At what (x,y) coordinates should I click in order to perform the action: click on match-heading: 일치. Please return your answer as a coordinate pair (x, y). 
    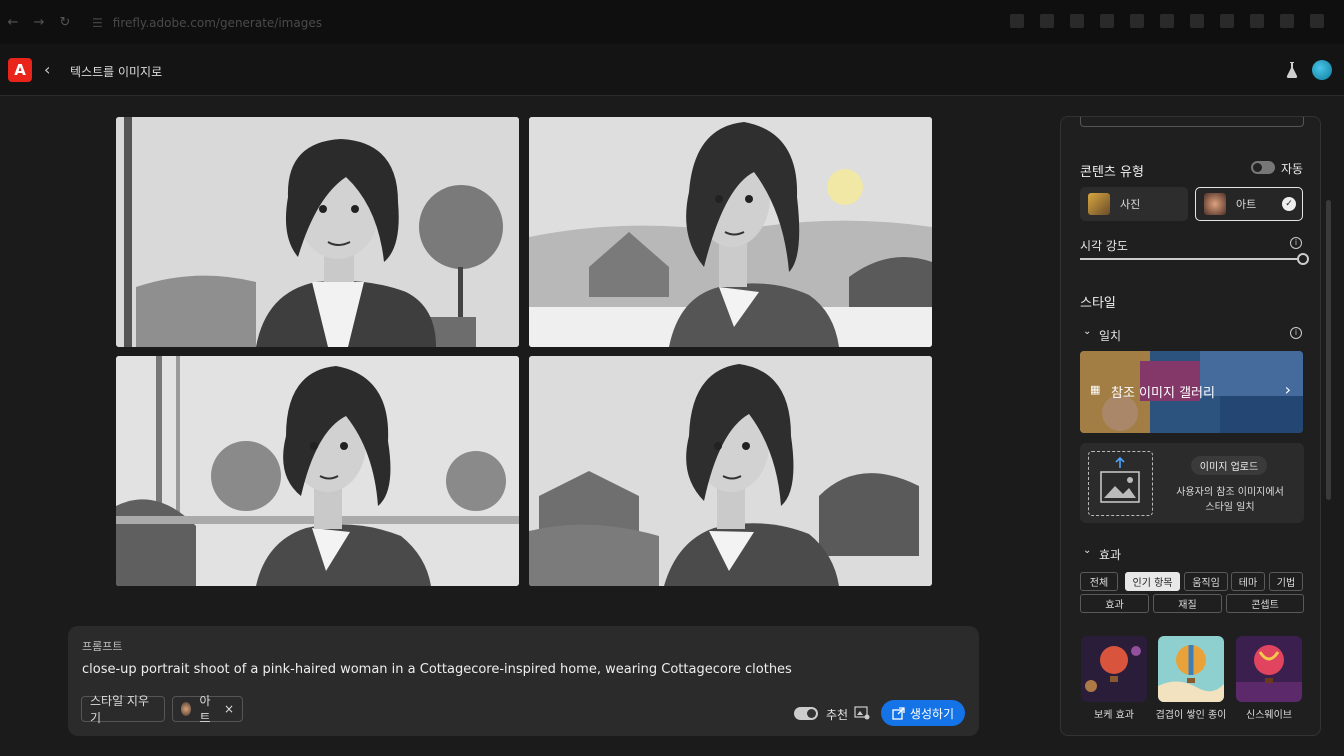
    Looking at the image, I should click on (1110, 336).